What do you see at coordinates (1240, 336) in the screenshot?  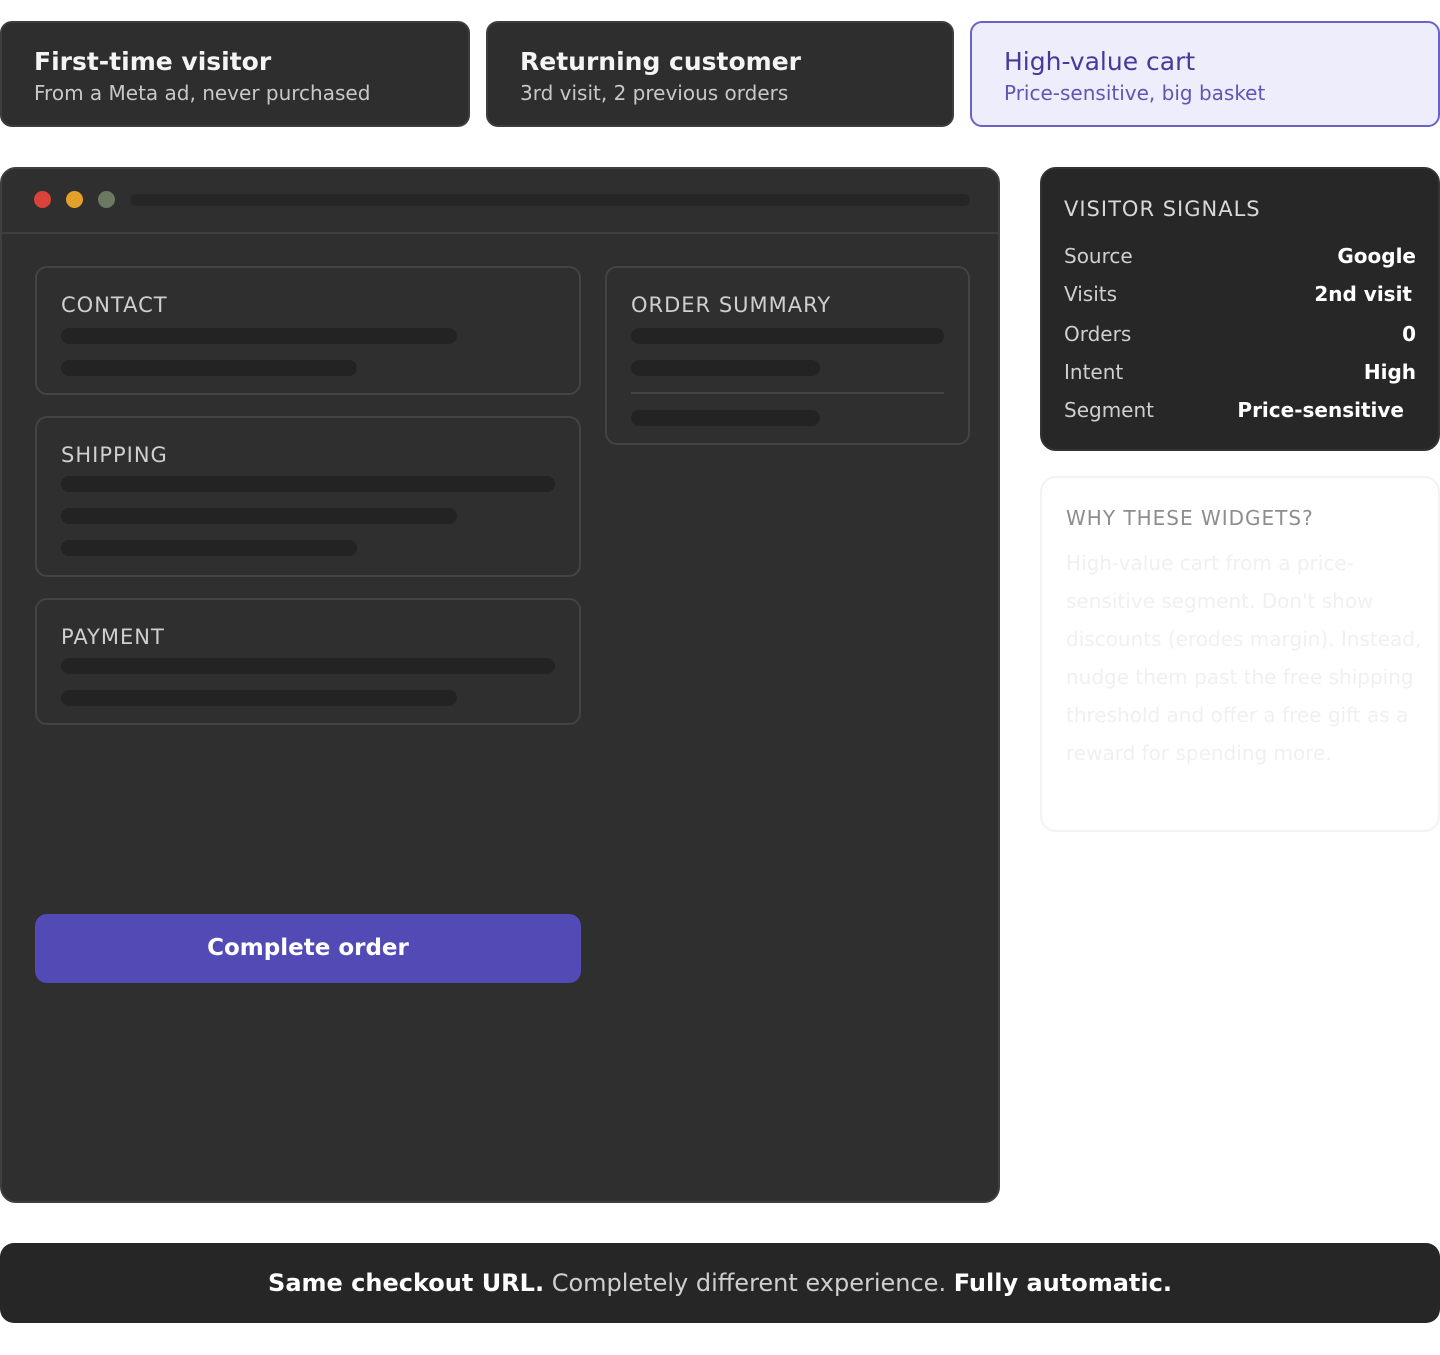 I see `signal-row-orders: Orders 0` at bounding box center [1240, 336].